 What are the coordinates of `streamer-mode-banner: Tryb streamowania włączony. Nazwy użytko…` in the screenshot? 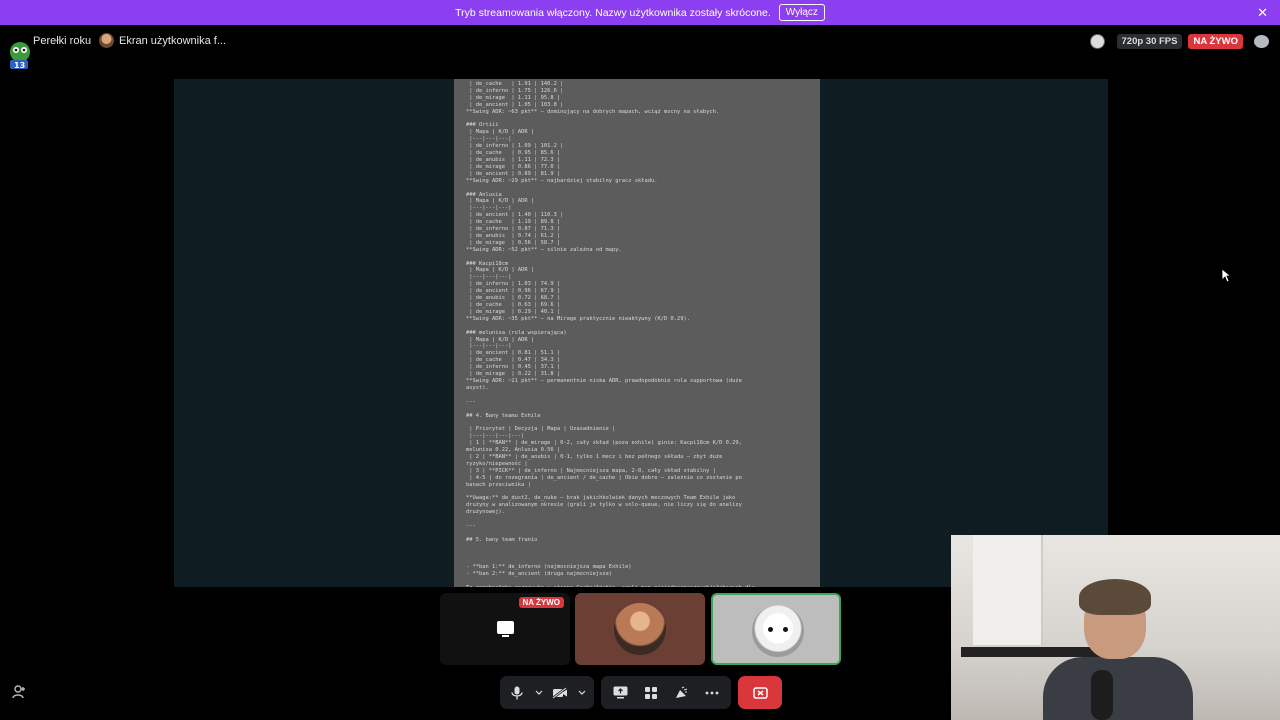 It's located at (640, 12).